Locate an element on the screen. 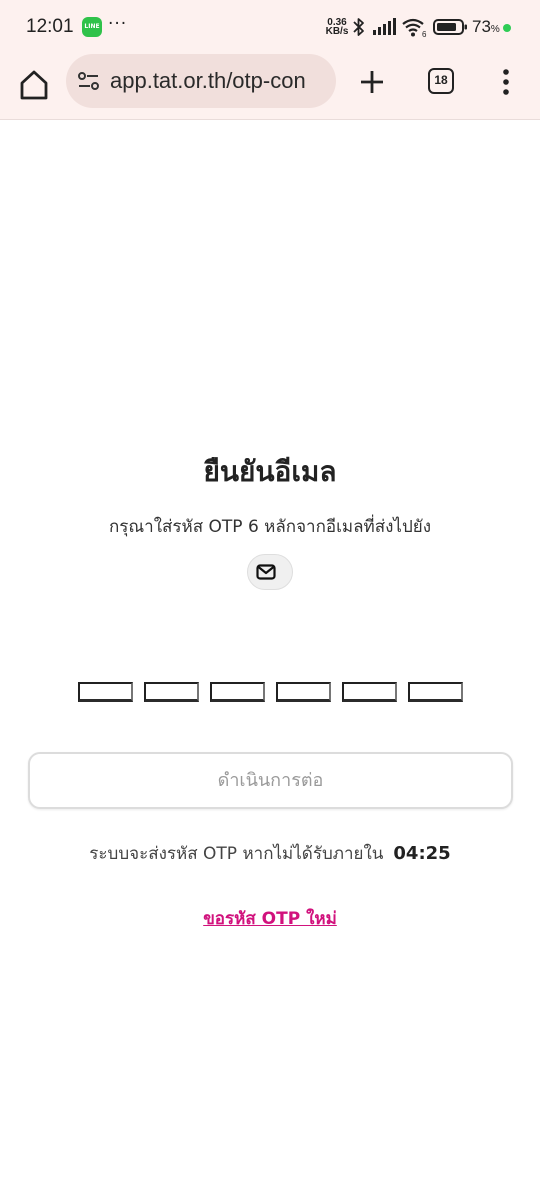 The width and height of the screenshot is (540, 1200). browser-toolbar: app.tat.or.th/otp-con 18 is located at coordinates (270, 87).